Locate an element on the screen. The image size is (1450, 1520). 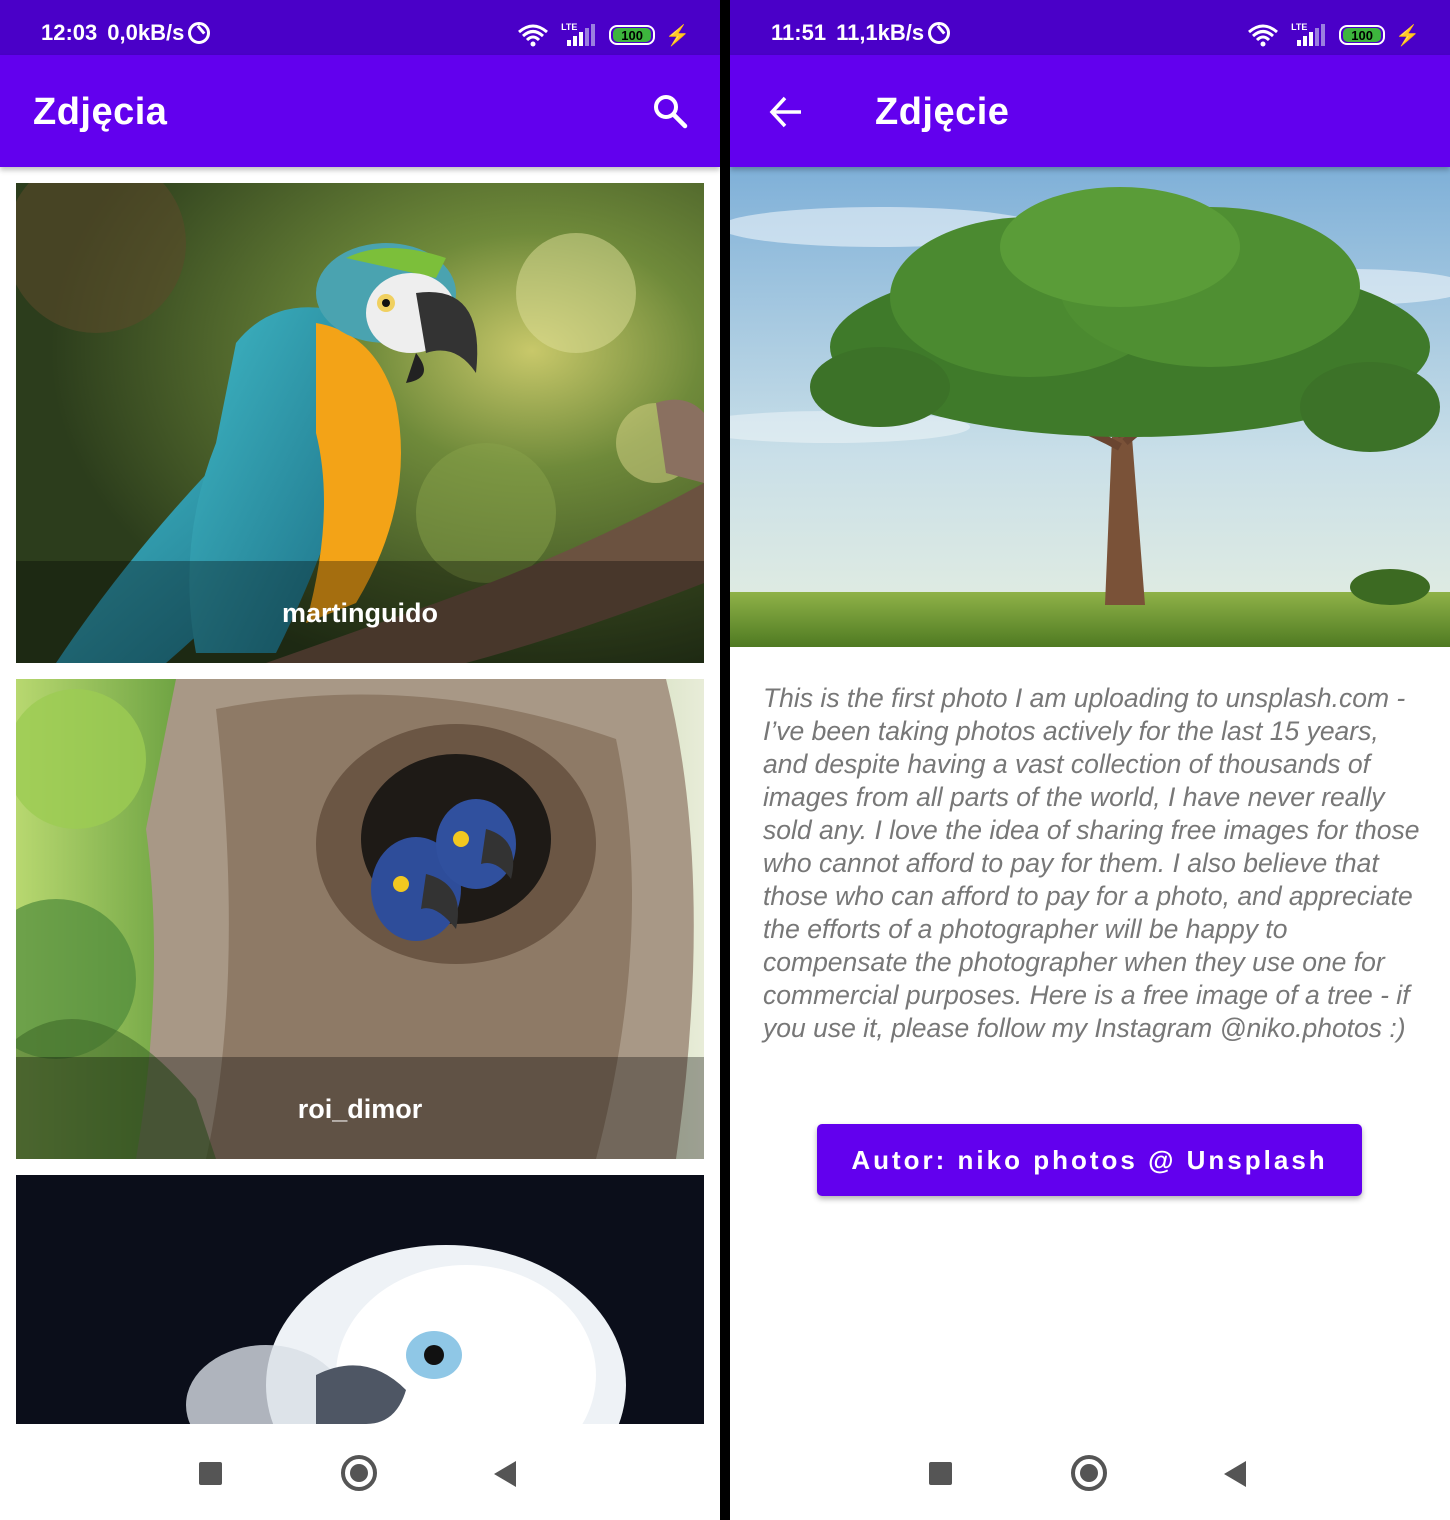
status-bar: 11:51 11,1kB/s LTE 100 ⚡ is located at coordinates (1090, 27).